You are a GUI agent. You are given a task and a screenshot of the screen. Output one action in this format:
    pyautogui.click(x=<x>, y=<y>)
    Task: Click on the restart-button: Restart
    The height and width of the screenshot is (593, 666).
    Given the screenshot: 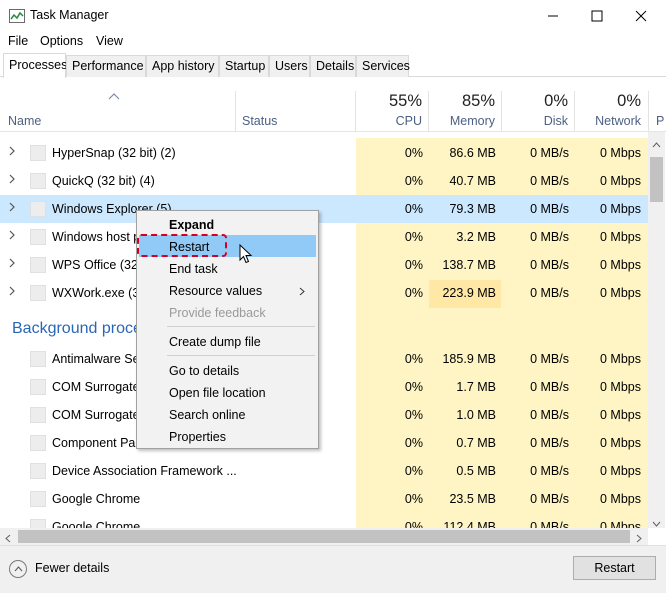 What is the action you would take?
    pyautogui.click(x=614, y=568)
    